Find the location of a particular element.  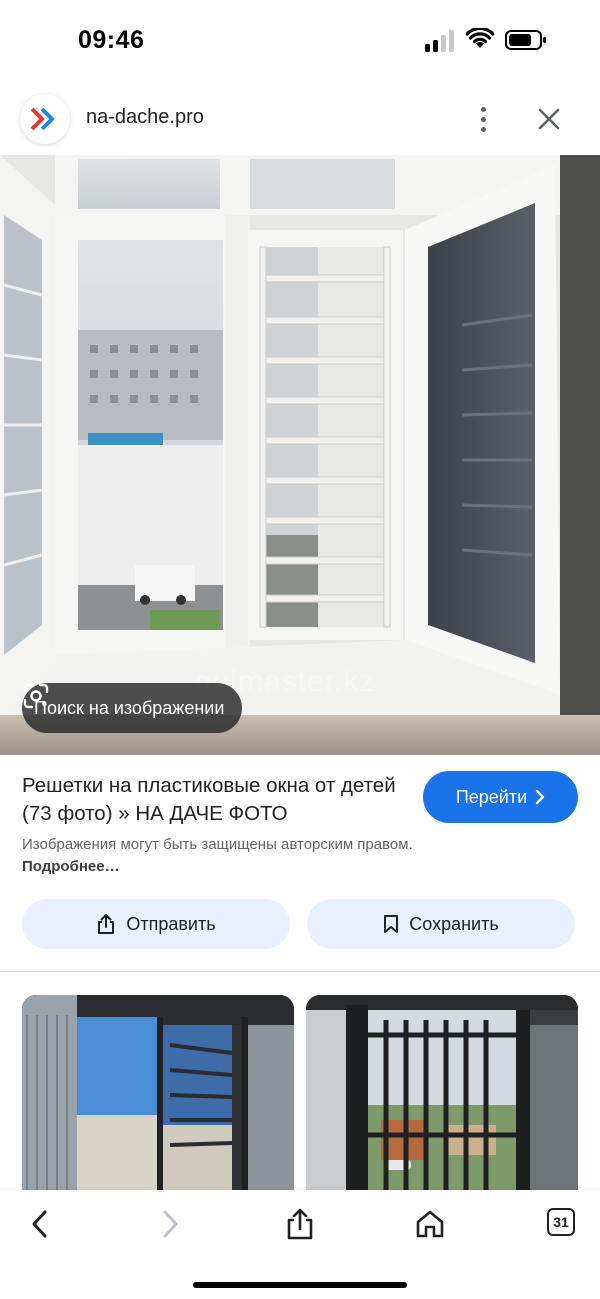

wifi-icon is located at coordinates (480, 38).